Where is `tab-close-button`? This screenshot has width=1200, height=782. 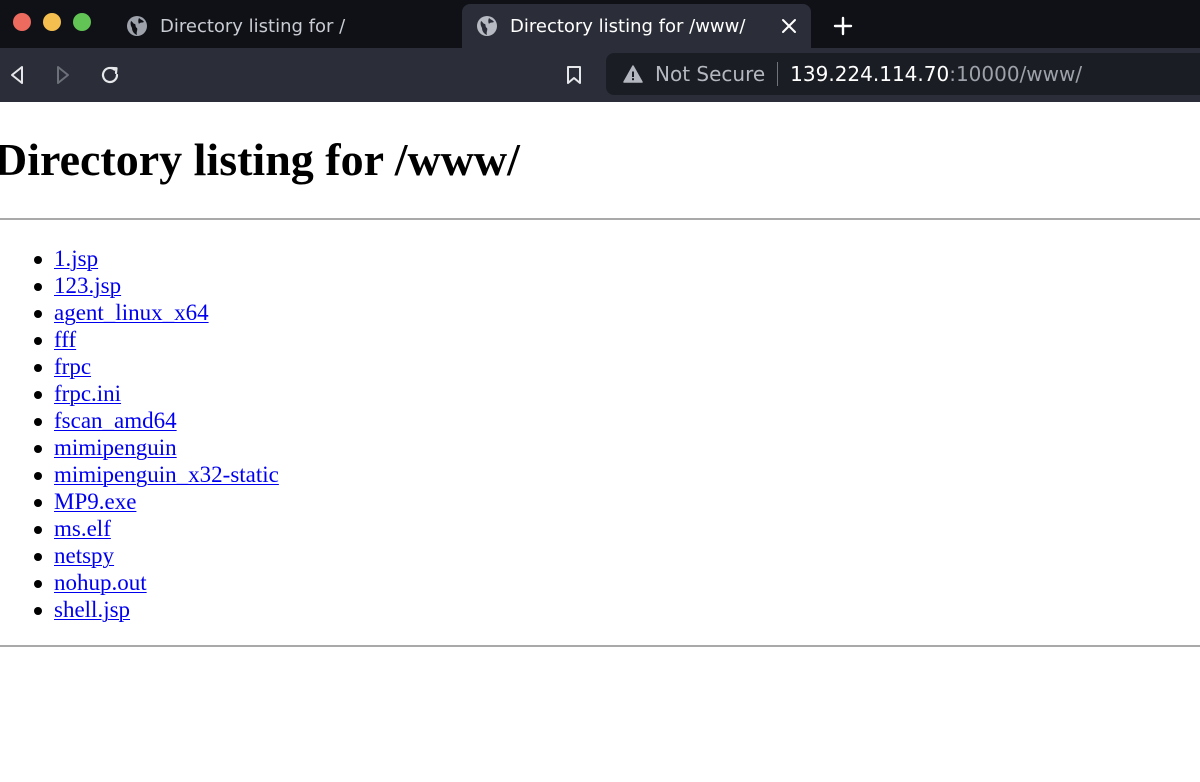 tab-close-button is located at coordinates (789, 26).